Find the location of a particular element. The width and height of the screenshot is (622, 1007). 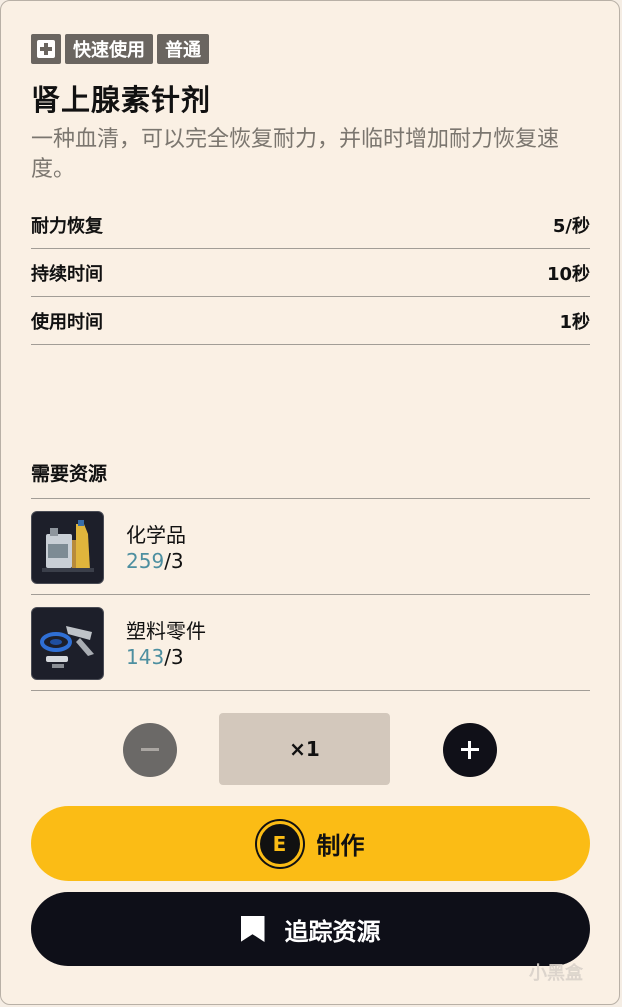

resource-item: 塑料零件 143/3 is located at coordinates (310, 643).